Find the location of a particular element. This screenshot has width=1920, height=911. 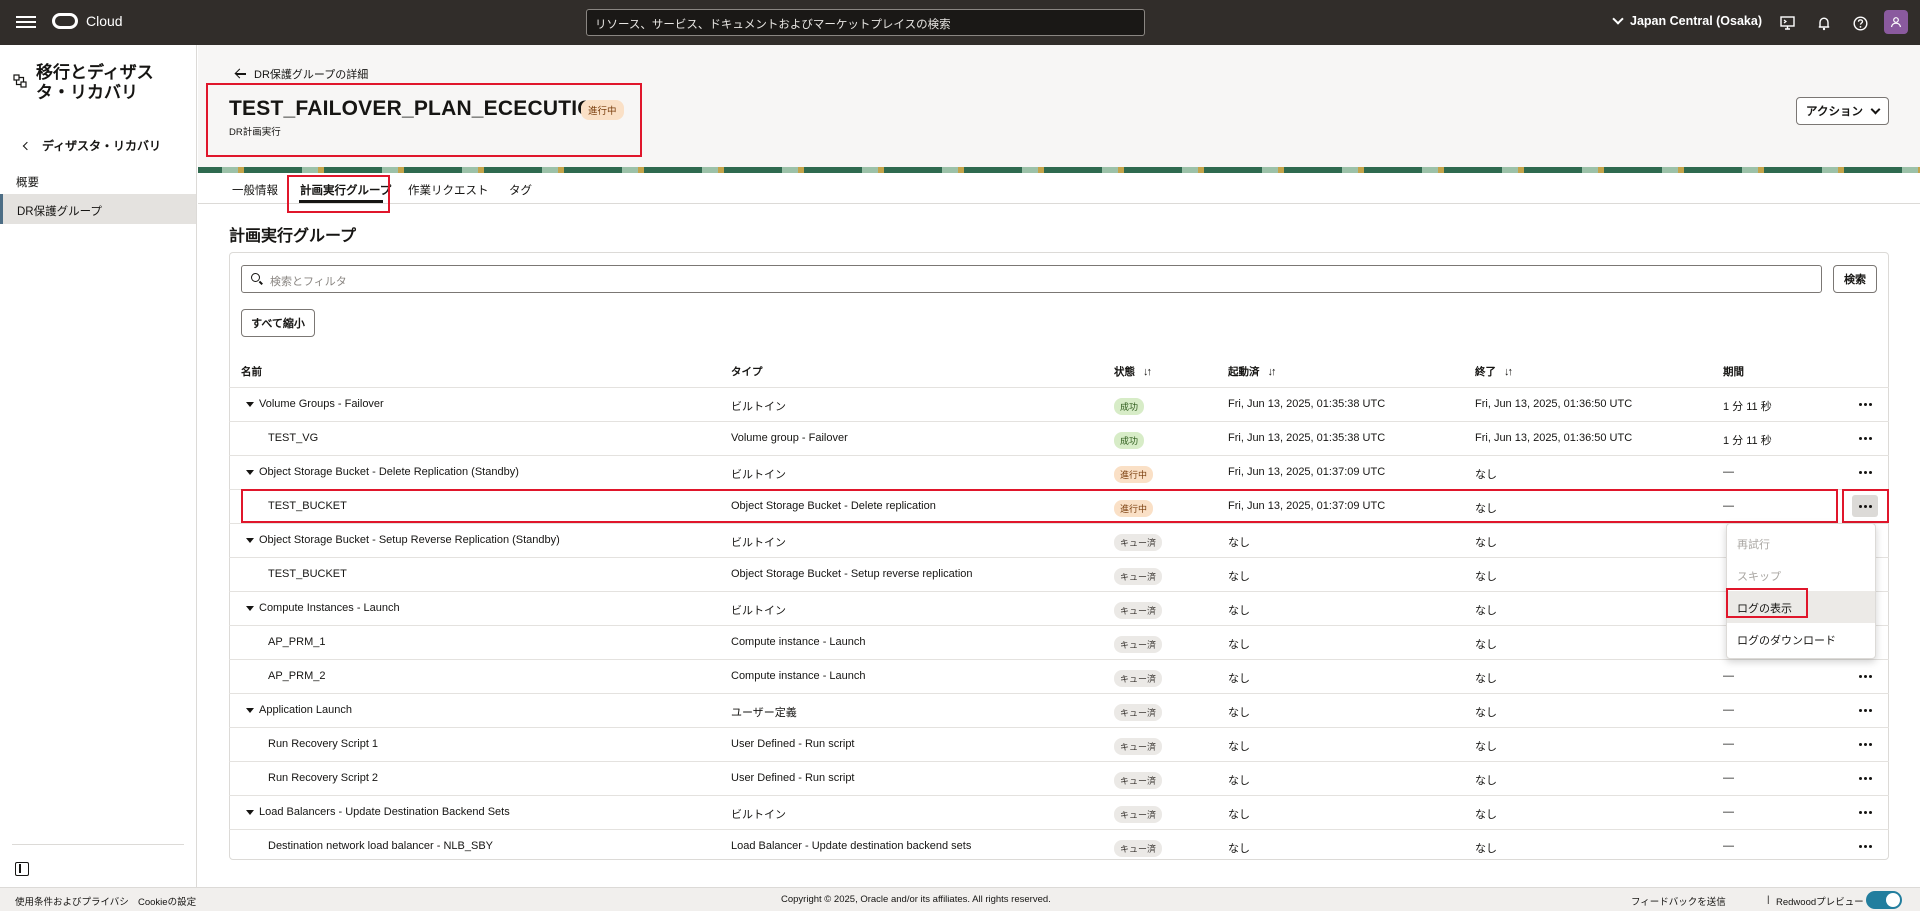

sidebar-back-link: ディザスタ・リカバリ is located at coordinates (91, 145).